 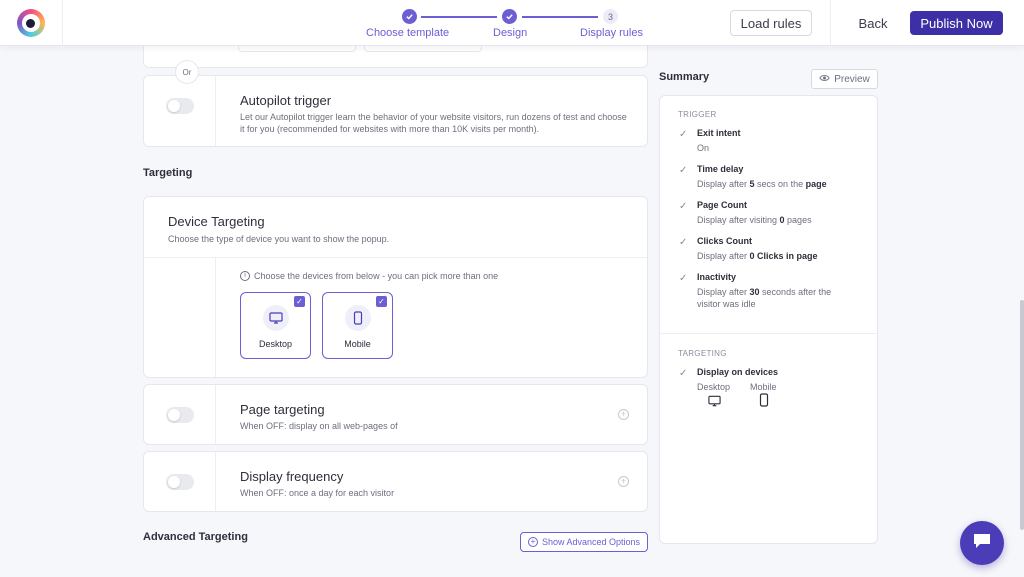 I want to click on preview-button: Preview, so click(x=844, y=79).